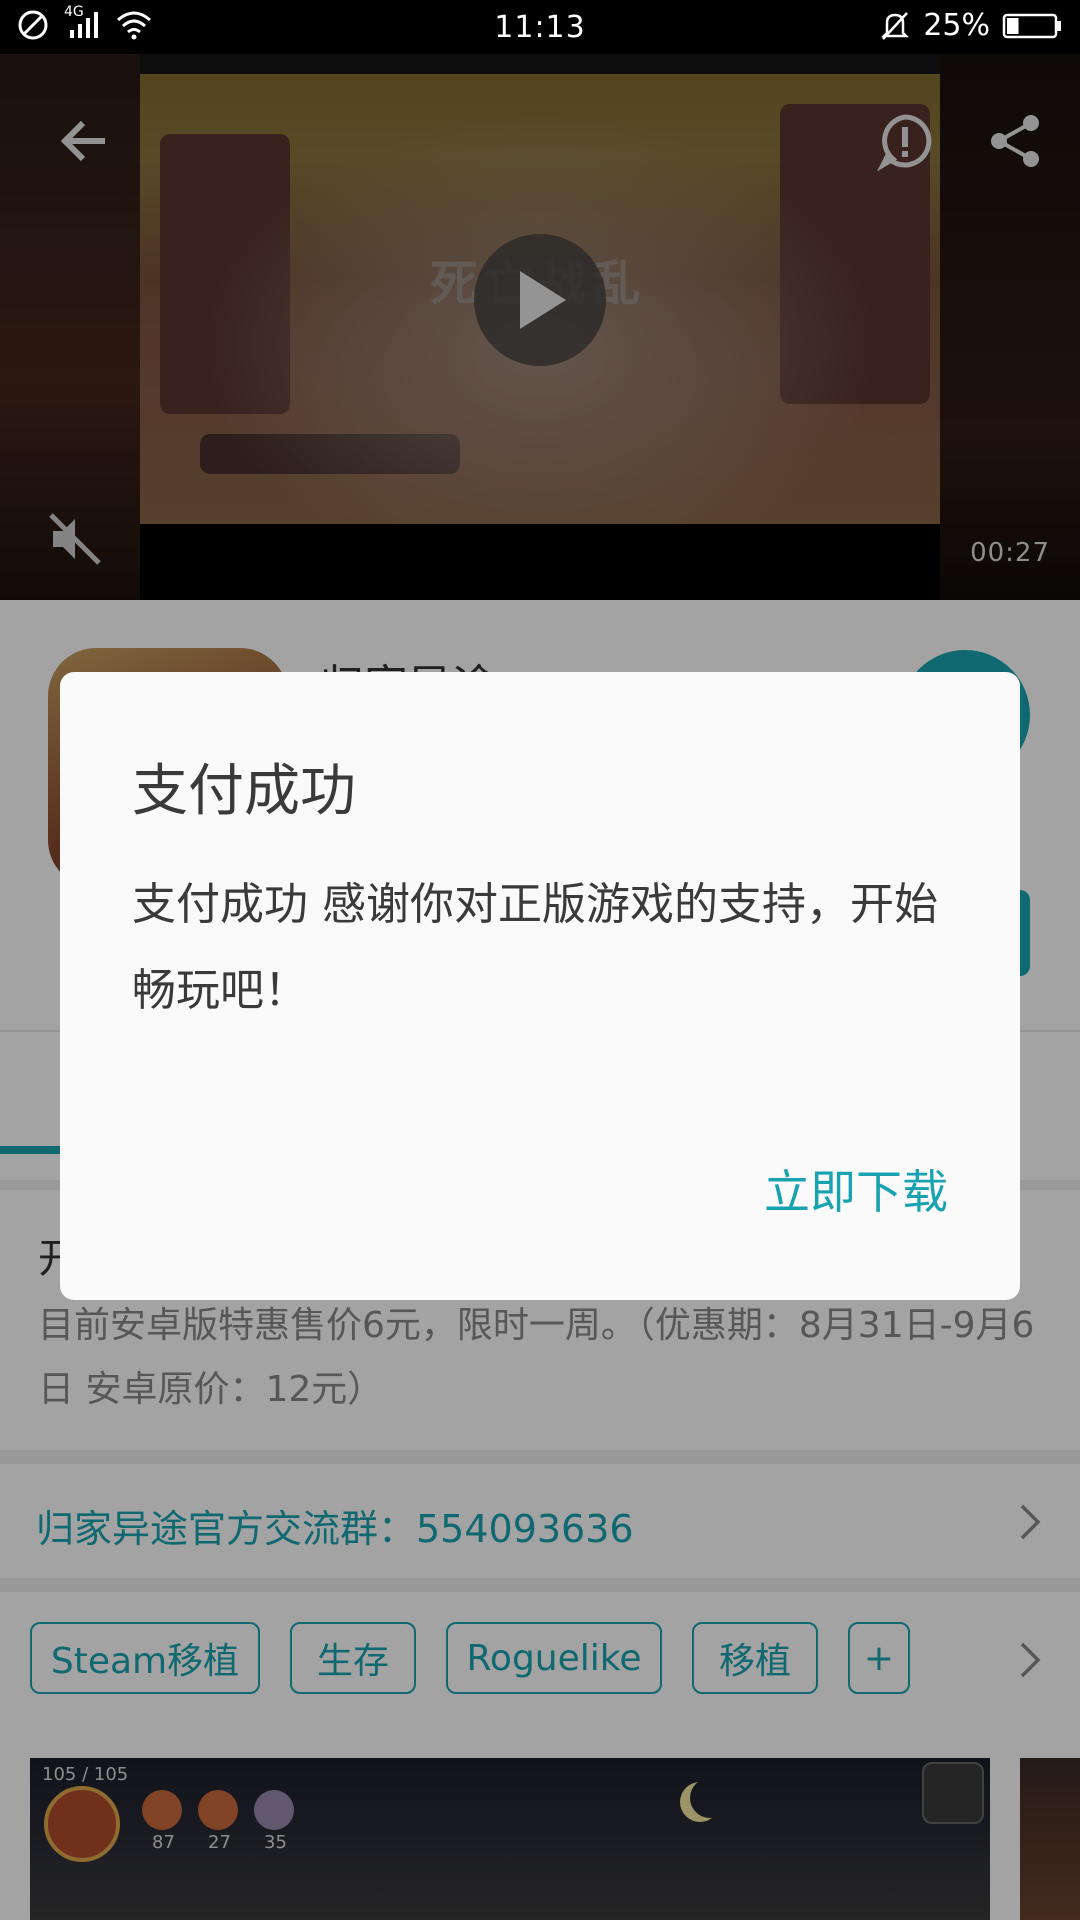 The height and width of the screenshot is (1920, 1080). I want to click on dialog-title: 支付成功, so click(244, 791).